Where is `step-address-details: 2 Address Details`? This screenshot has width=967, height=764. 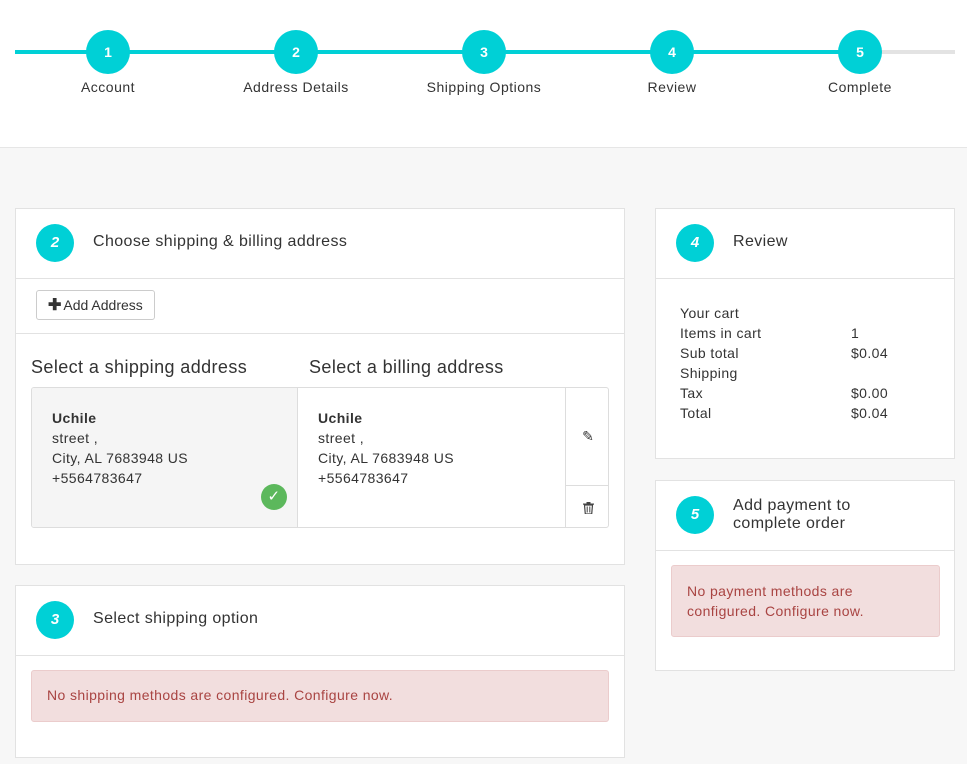 step-address-details: 2 Address Details is located at coordinates (296, 62).